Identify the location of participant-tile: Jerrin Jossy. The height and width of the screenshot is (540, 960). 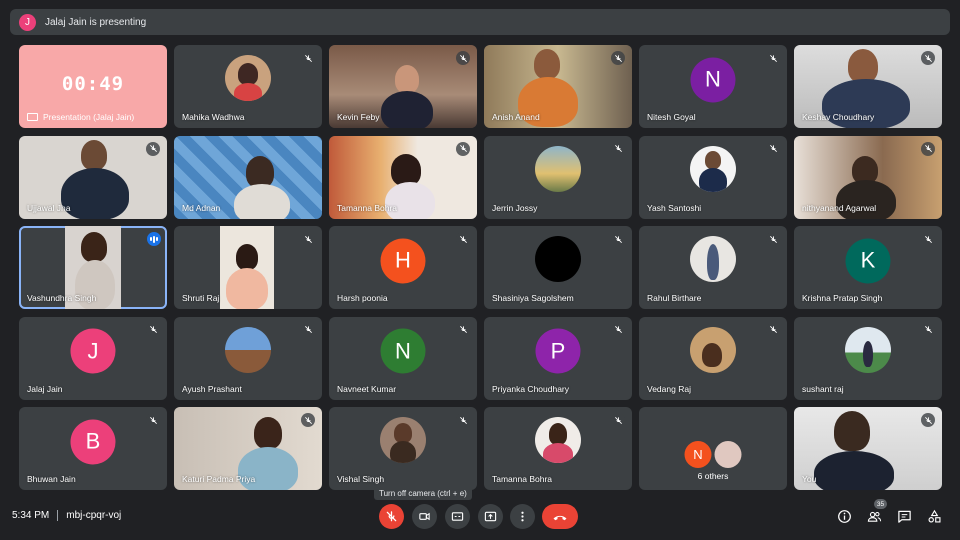
(558, 177).